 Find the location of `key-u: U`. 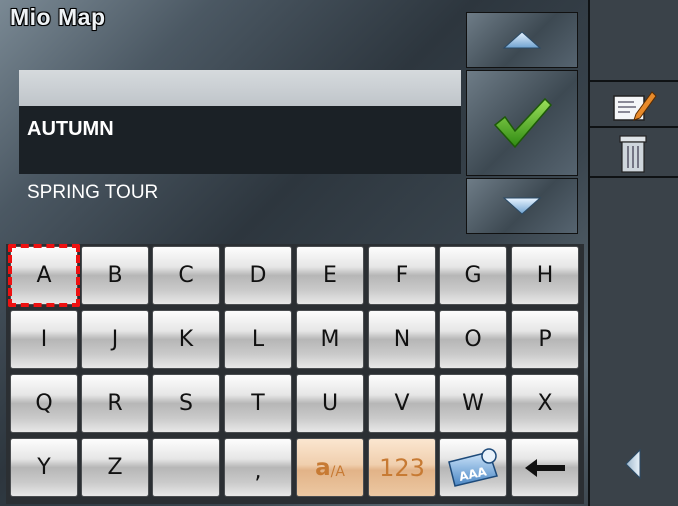

key-u: U is located at coordinates (330, 403).